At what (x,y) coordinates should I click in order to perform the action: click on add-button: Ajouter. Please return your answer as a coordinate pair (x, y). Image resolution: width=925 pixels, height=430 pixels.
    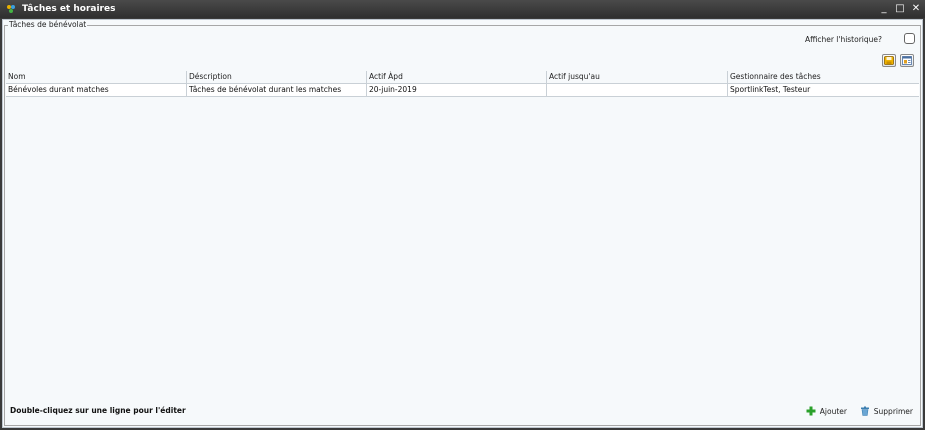
    Looking at the image, I should click on (826, 411).